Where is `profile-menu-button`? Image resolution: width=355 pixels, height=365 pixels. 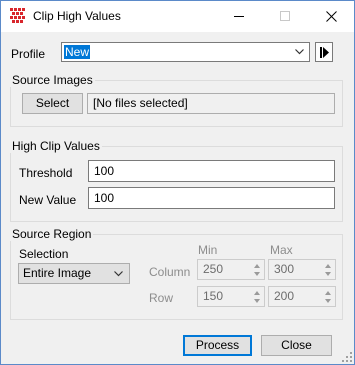 profile-menu-button is located at coordinates (324, 52).